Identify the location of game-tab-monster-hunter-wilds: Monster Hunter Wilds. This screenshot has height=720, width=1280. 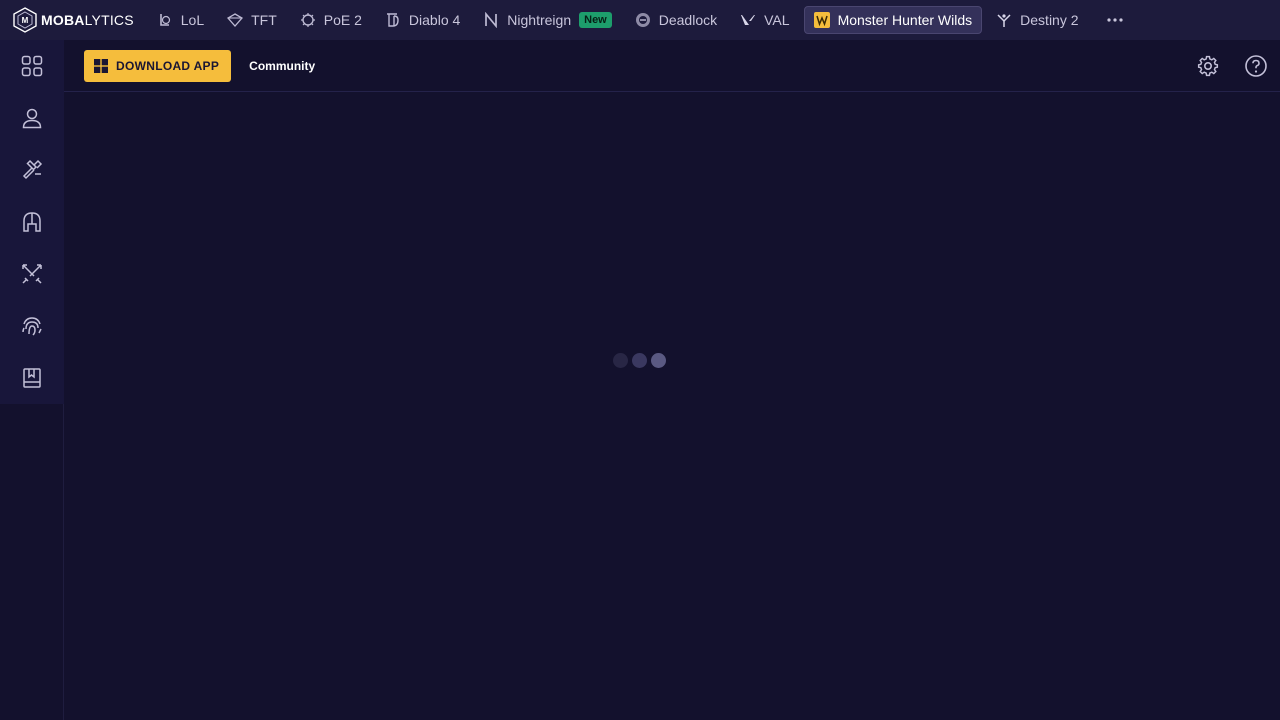
(893, 20).